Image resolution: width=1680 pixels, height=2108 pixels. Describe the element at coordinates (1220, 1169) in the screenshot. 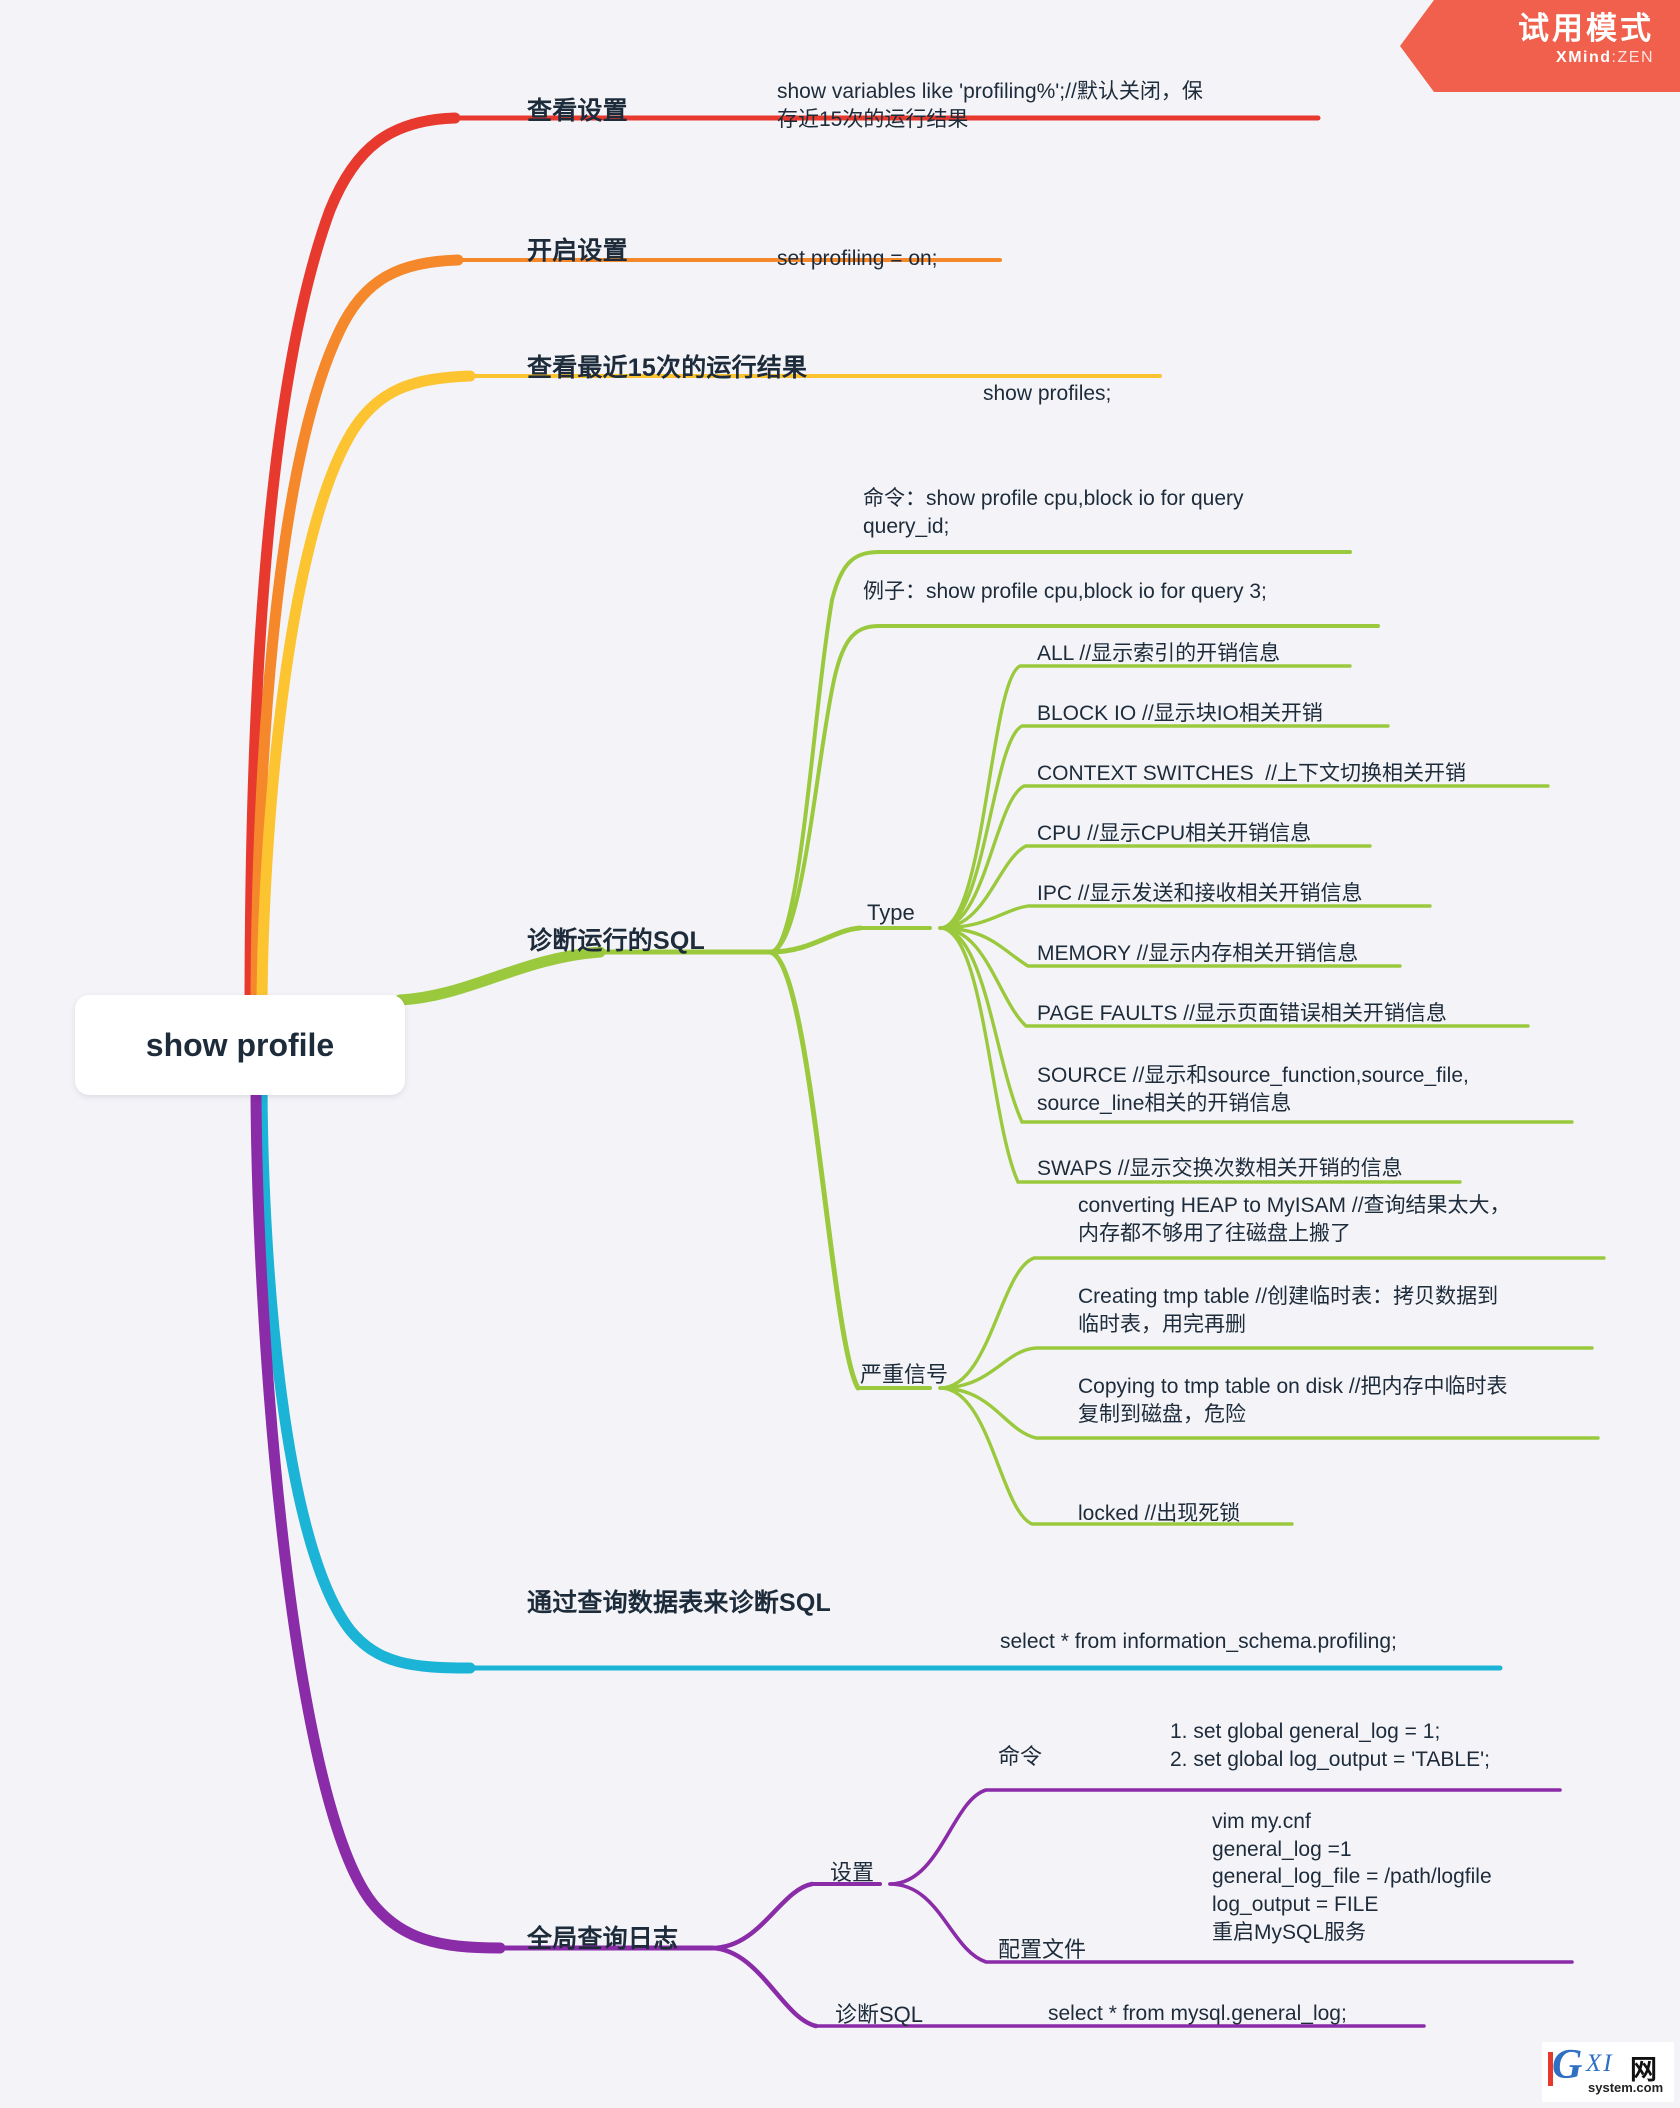

I see `type-item-swaps: SWAPS //显示交换次数相关开销的信息` at that location.